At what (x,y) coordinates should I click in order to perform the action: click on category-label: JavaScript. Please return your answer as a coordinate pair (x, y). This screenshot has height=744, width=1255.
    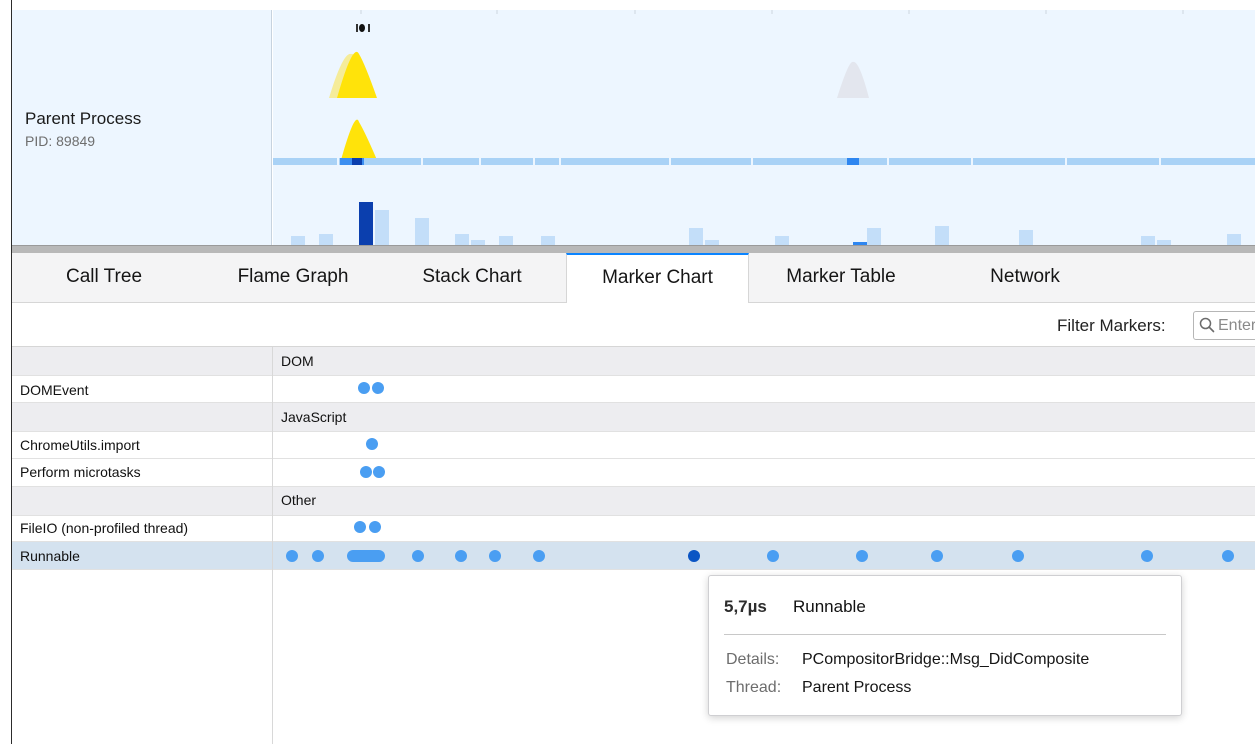
    Looking at the image, I should click on (314, 417).